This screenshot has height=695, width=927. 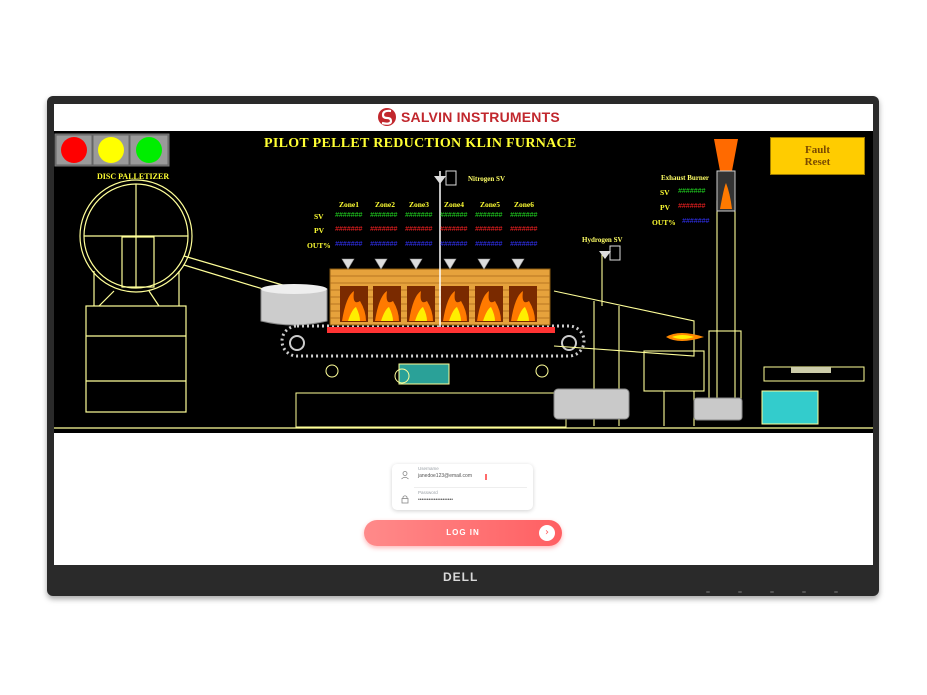 I want to click on username-value: janedoe123@email.com, so click(x=445, y=476).